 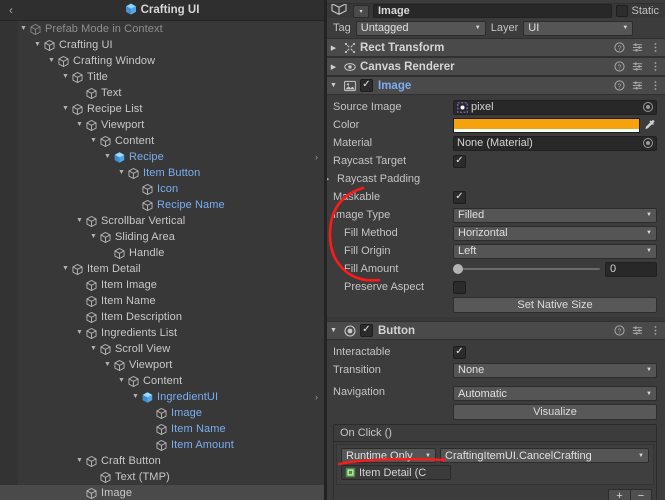 I want to click on hierarchy-row-ingredients-list: ▼ Ingredients List, so click(x=162, y=333).